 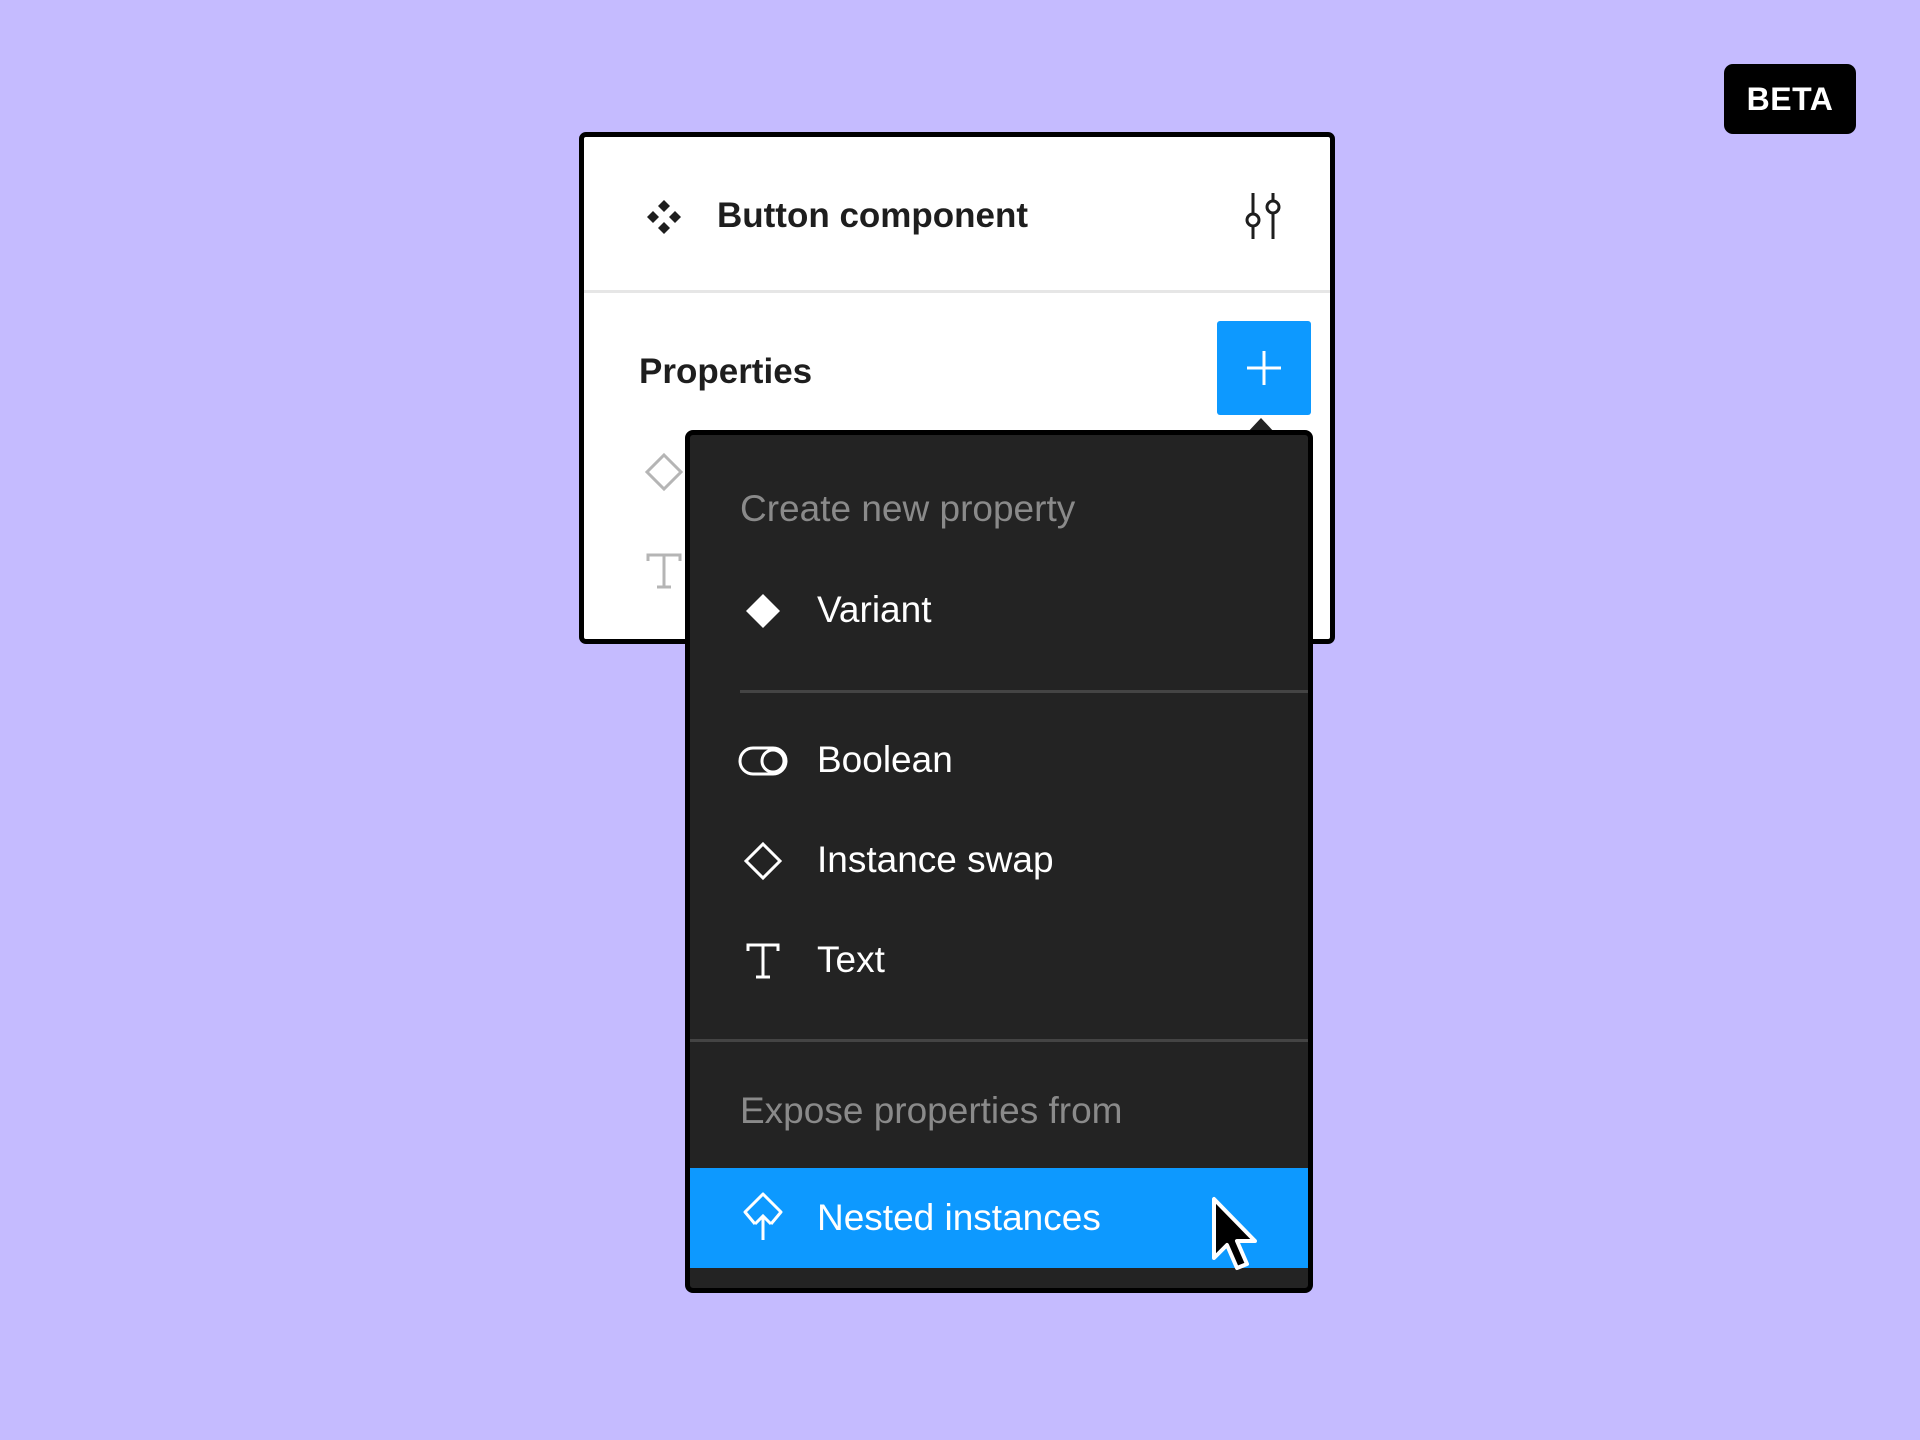 What do you see at coordinates (1264, 216) in the screenshot?
I see `adjust-settings-icon` at bounding box center [1264, 216].